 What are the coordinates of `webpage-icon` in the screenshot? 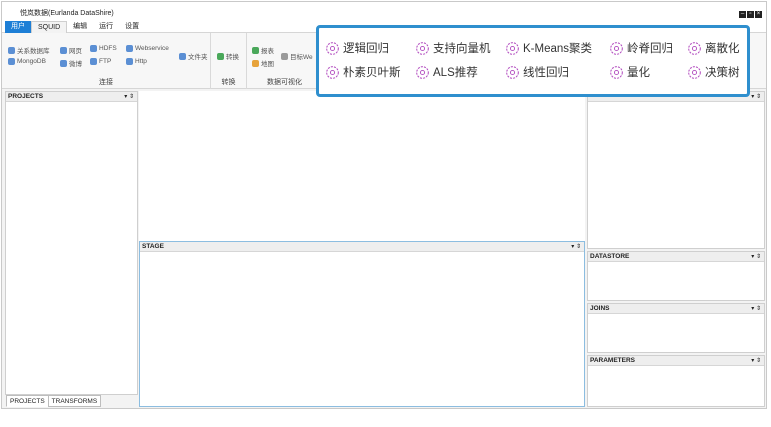 It's located at (63, 50).